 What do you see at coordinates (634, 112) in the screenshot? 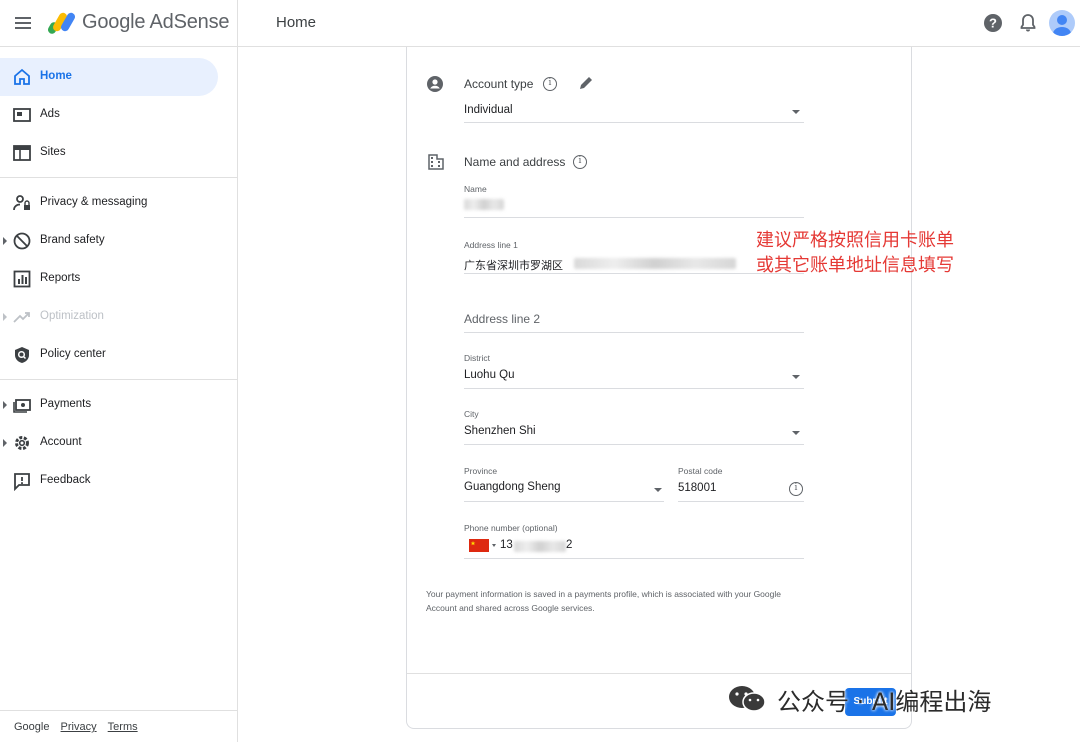
I see `account-type-select: Individual` at bounding box center [634, 112].